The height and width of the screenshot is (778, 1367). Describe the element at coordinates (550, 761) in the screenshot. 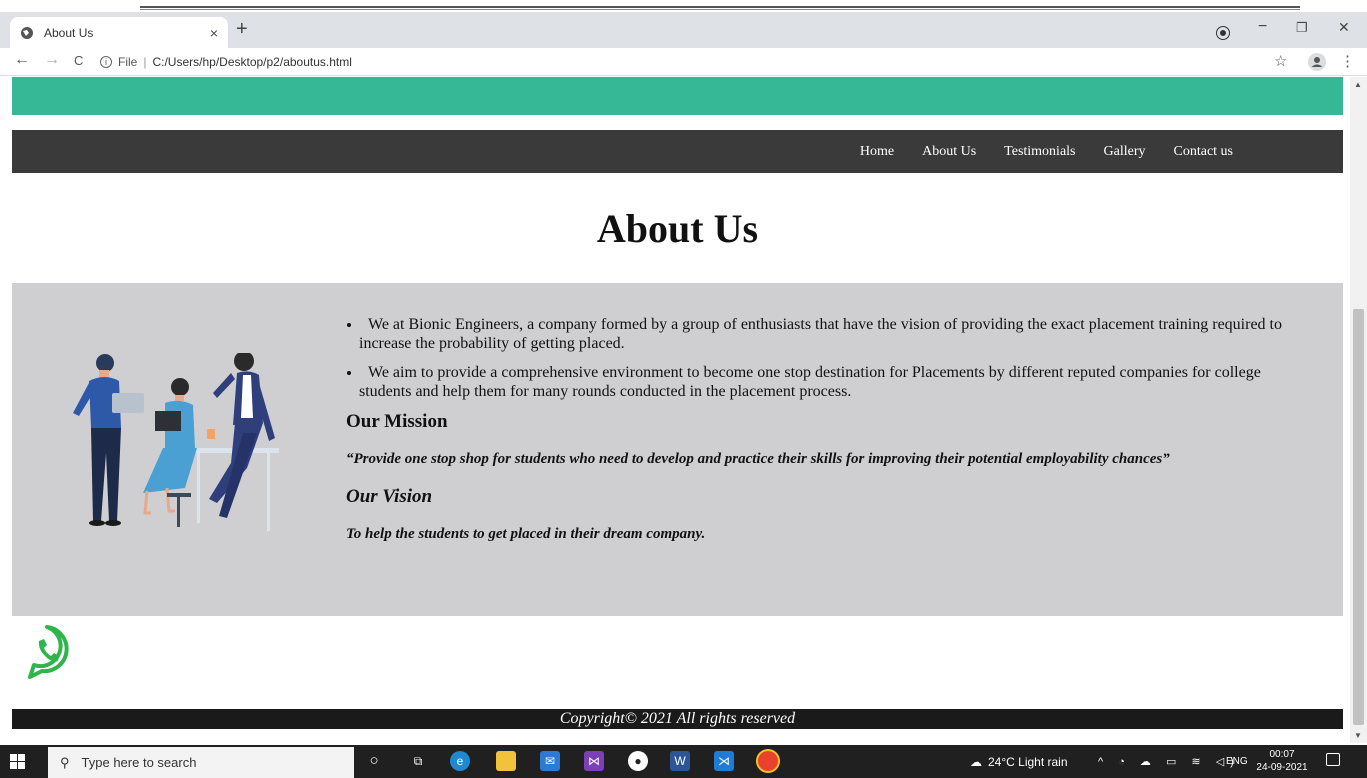

I see `mail-icon: ✉` at that location.